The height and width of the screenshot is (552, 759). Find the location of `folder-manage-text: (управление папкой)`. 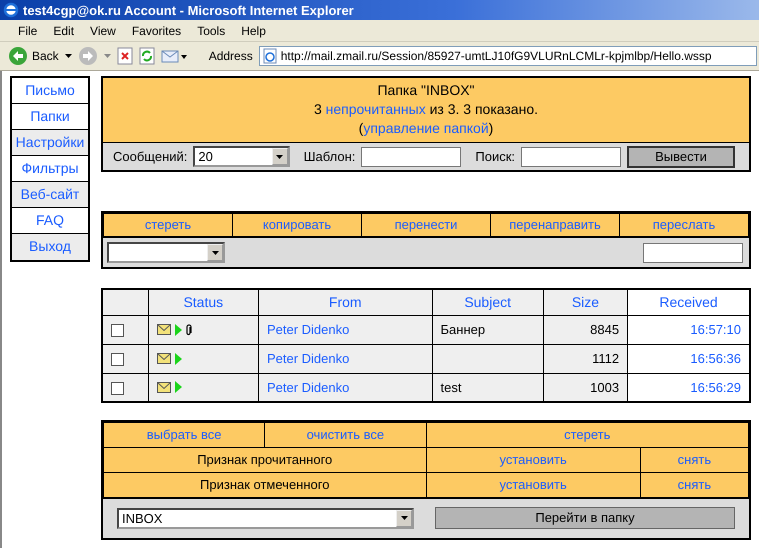

folder-manage-text: (управление папкой) is located at coordinates (426, 128).